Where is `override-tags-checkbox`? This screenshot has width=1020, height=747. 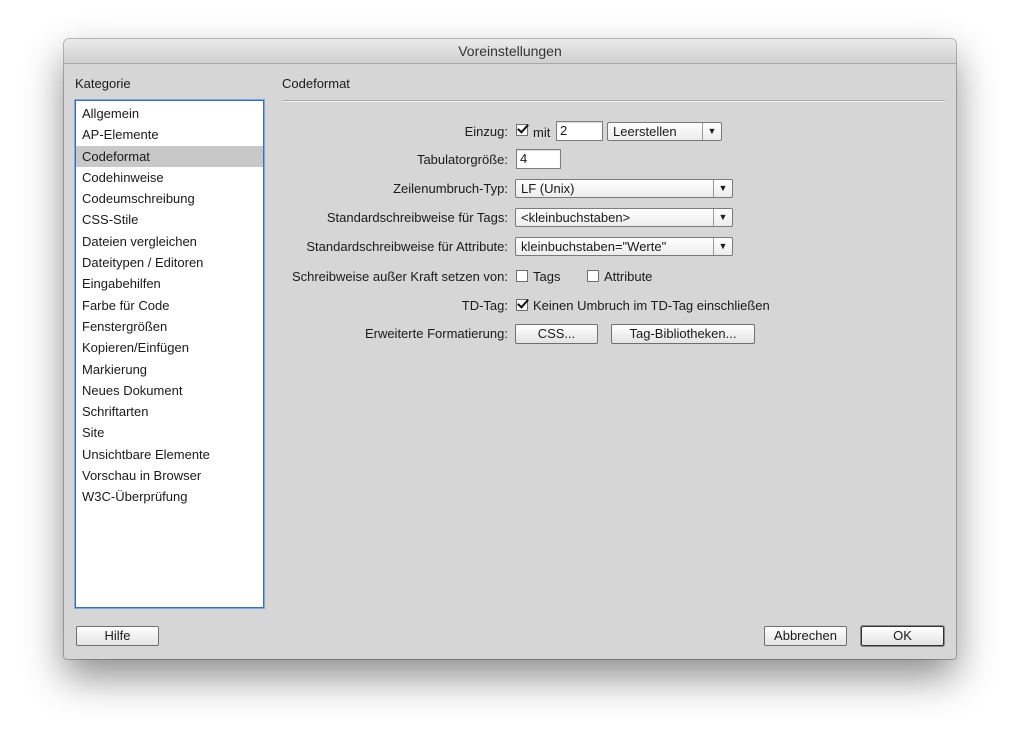 override-tags-checkbox is located at coordinates (522, 276).